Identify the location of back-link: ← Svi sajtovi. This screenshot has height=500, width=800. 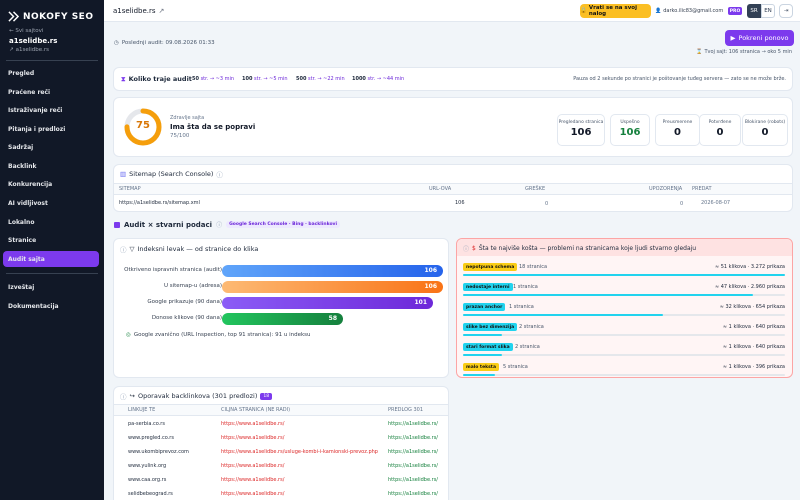
(26, 31).